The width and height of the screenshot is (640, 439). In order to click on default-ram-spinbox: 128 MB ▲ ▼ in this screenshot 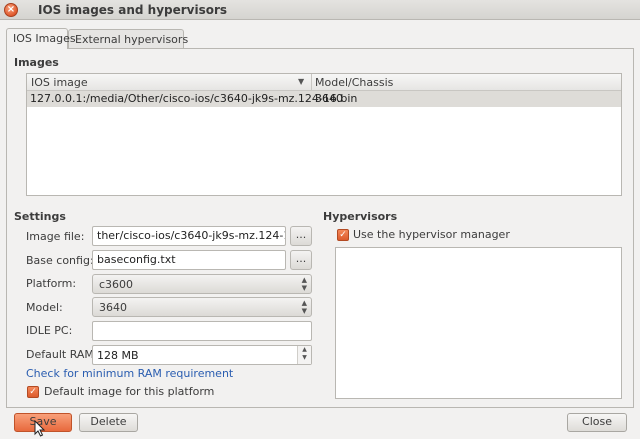, I will do `click(202, 355)`.